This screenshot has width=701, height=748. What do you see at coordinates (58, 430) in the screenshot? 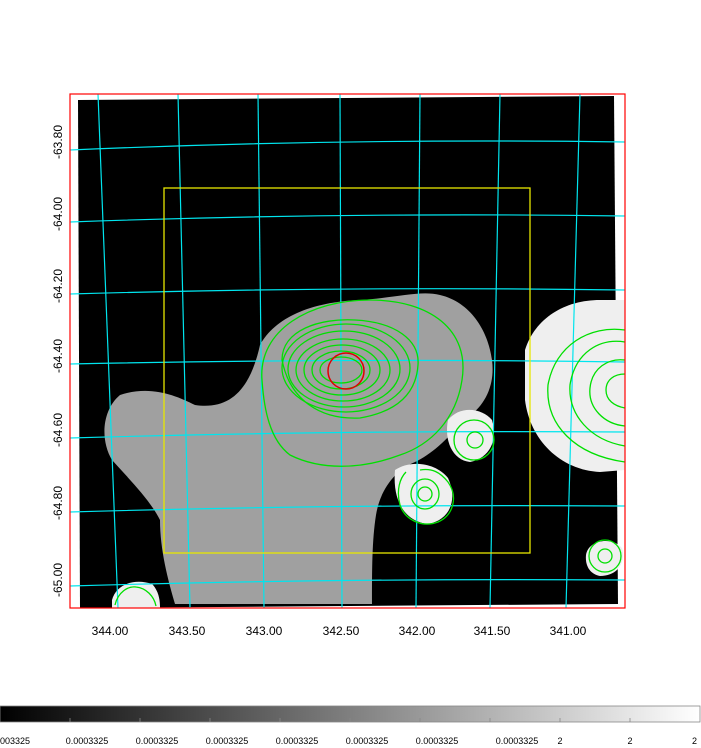
I see `dec-tick-label: -64.60` at bounding box center [58, 430].